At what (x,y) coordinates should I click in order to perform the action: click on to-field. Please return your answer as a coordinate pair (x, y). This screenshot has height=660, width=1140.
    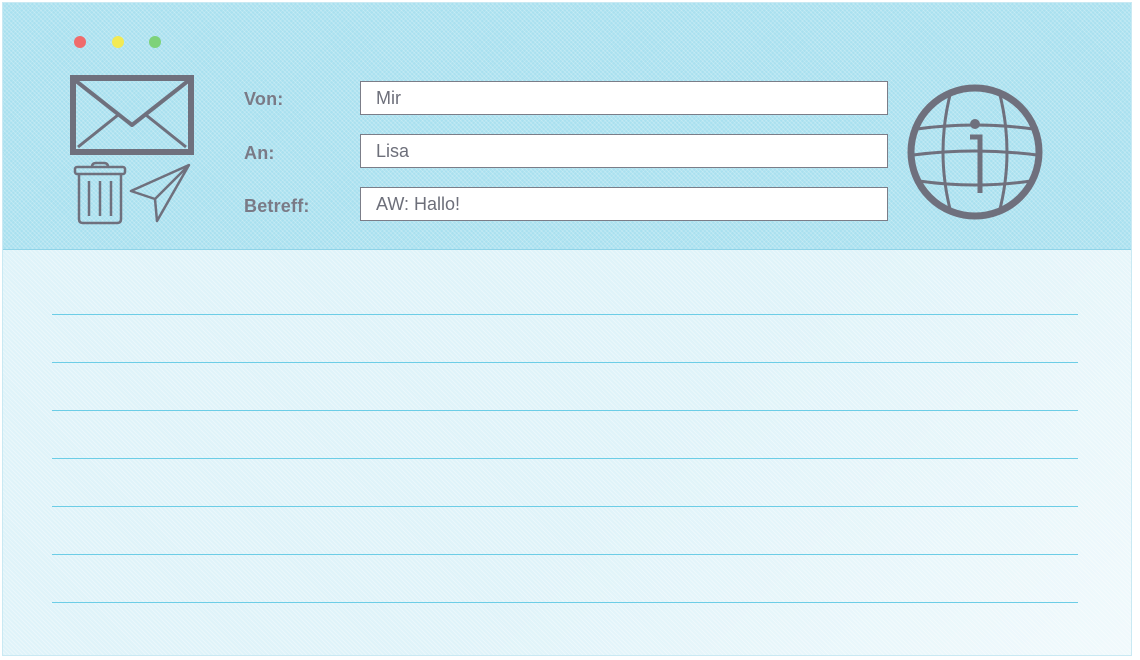
    Looking at the image, I should click on (624, 151).